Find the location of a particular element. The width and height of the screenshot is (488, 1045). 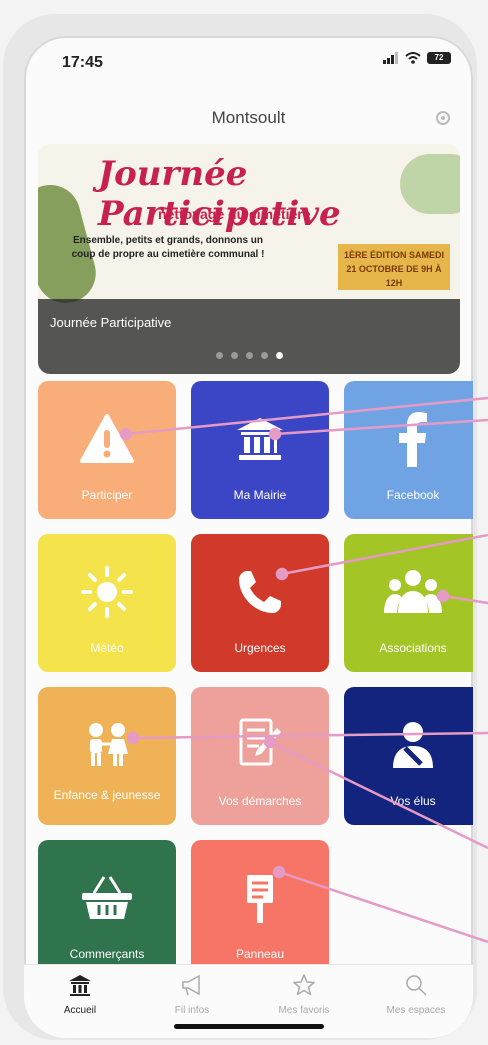

tile-facebook: Facebook is located at coordinates (408, 450).